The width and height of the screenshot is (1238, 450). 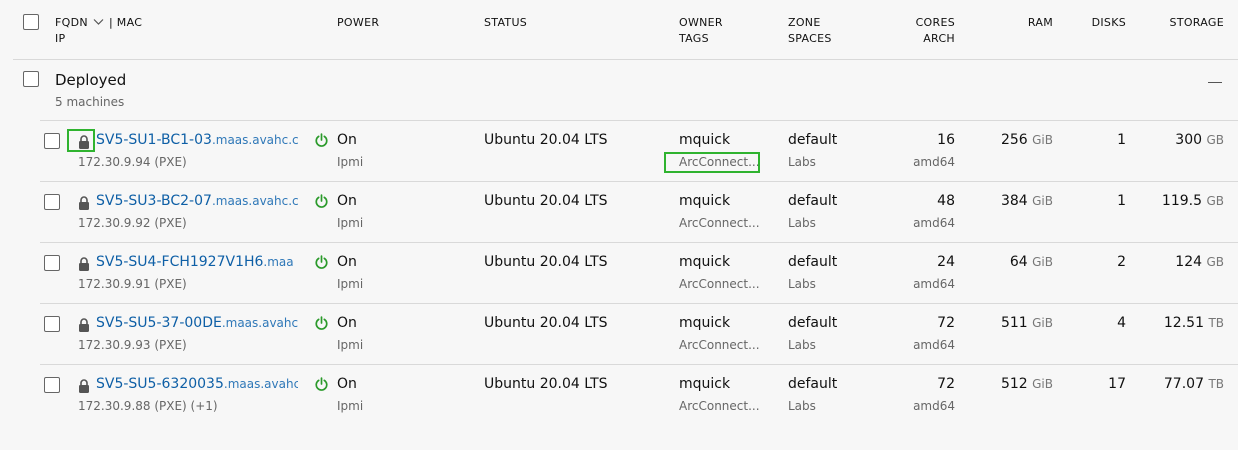 I want to click on header-status: STATUS, so click(x=505, y=22).